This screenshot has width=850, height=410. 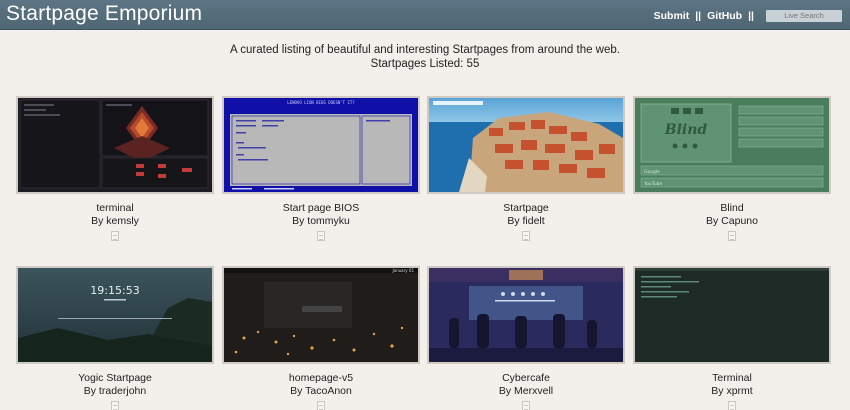 I want to click on card-title: Start page BIOS, so click(x=321, y=208).